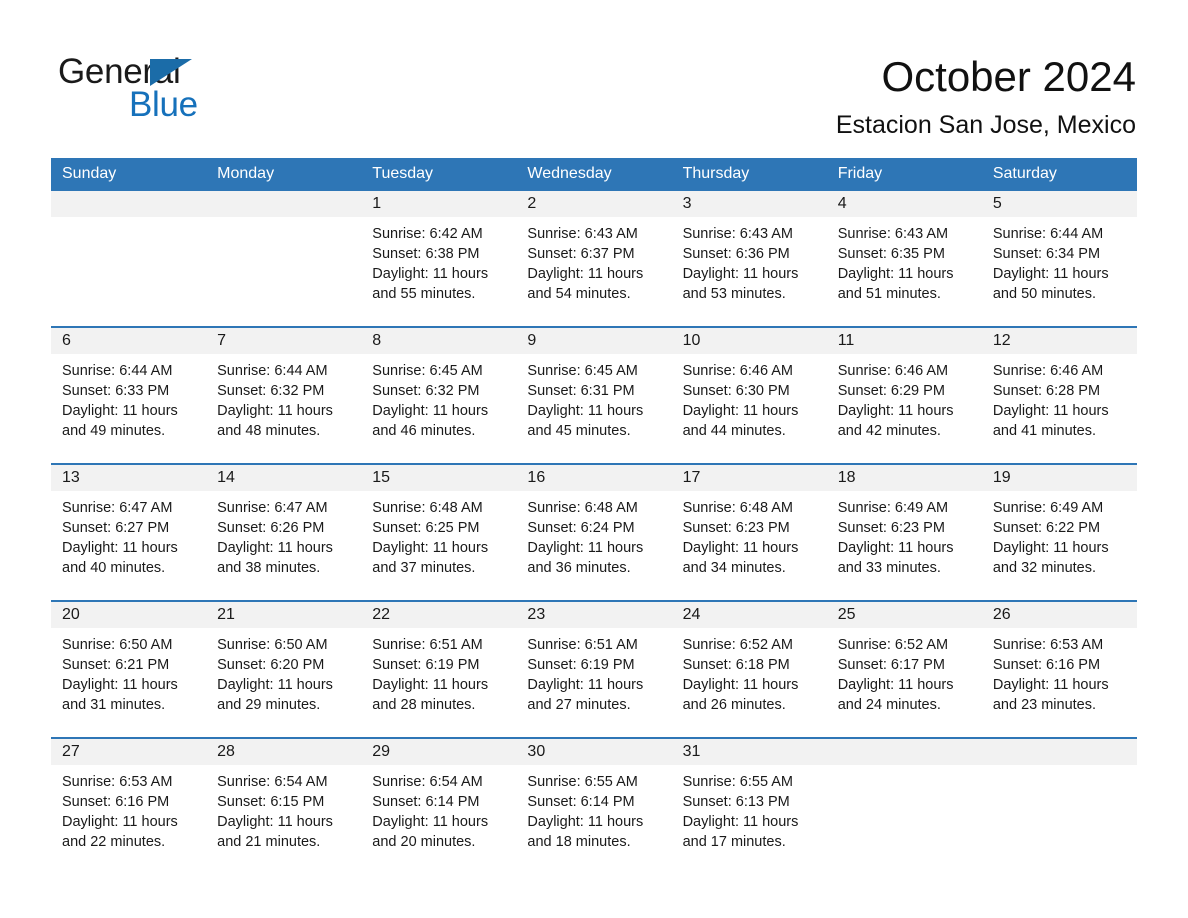 The height and width of the screenshot is (918, 1188). What do you see at coordinates (116, 665) in the screenshot?
I see `sunset-text: Sunset: 6:21 PM` at bounding box center [116, 665].